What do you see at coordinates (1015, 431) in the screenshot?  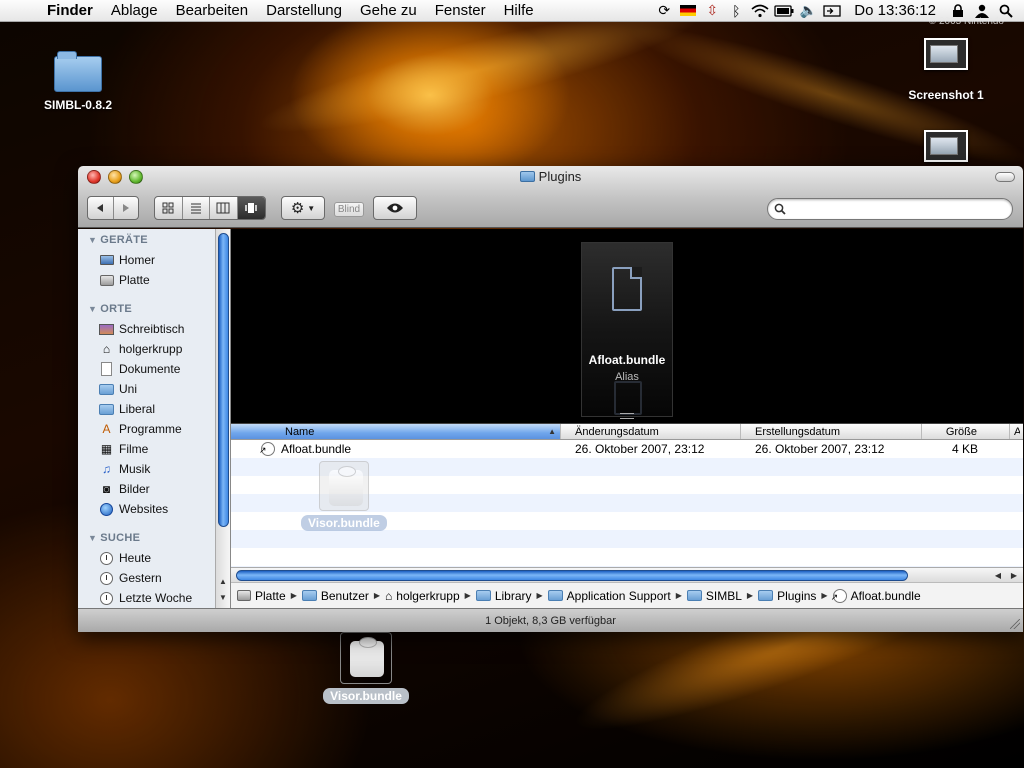 I see `column-kind: A` at bounding box center [1015, 431].